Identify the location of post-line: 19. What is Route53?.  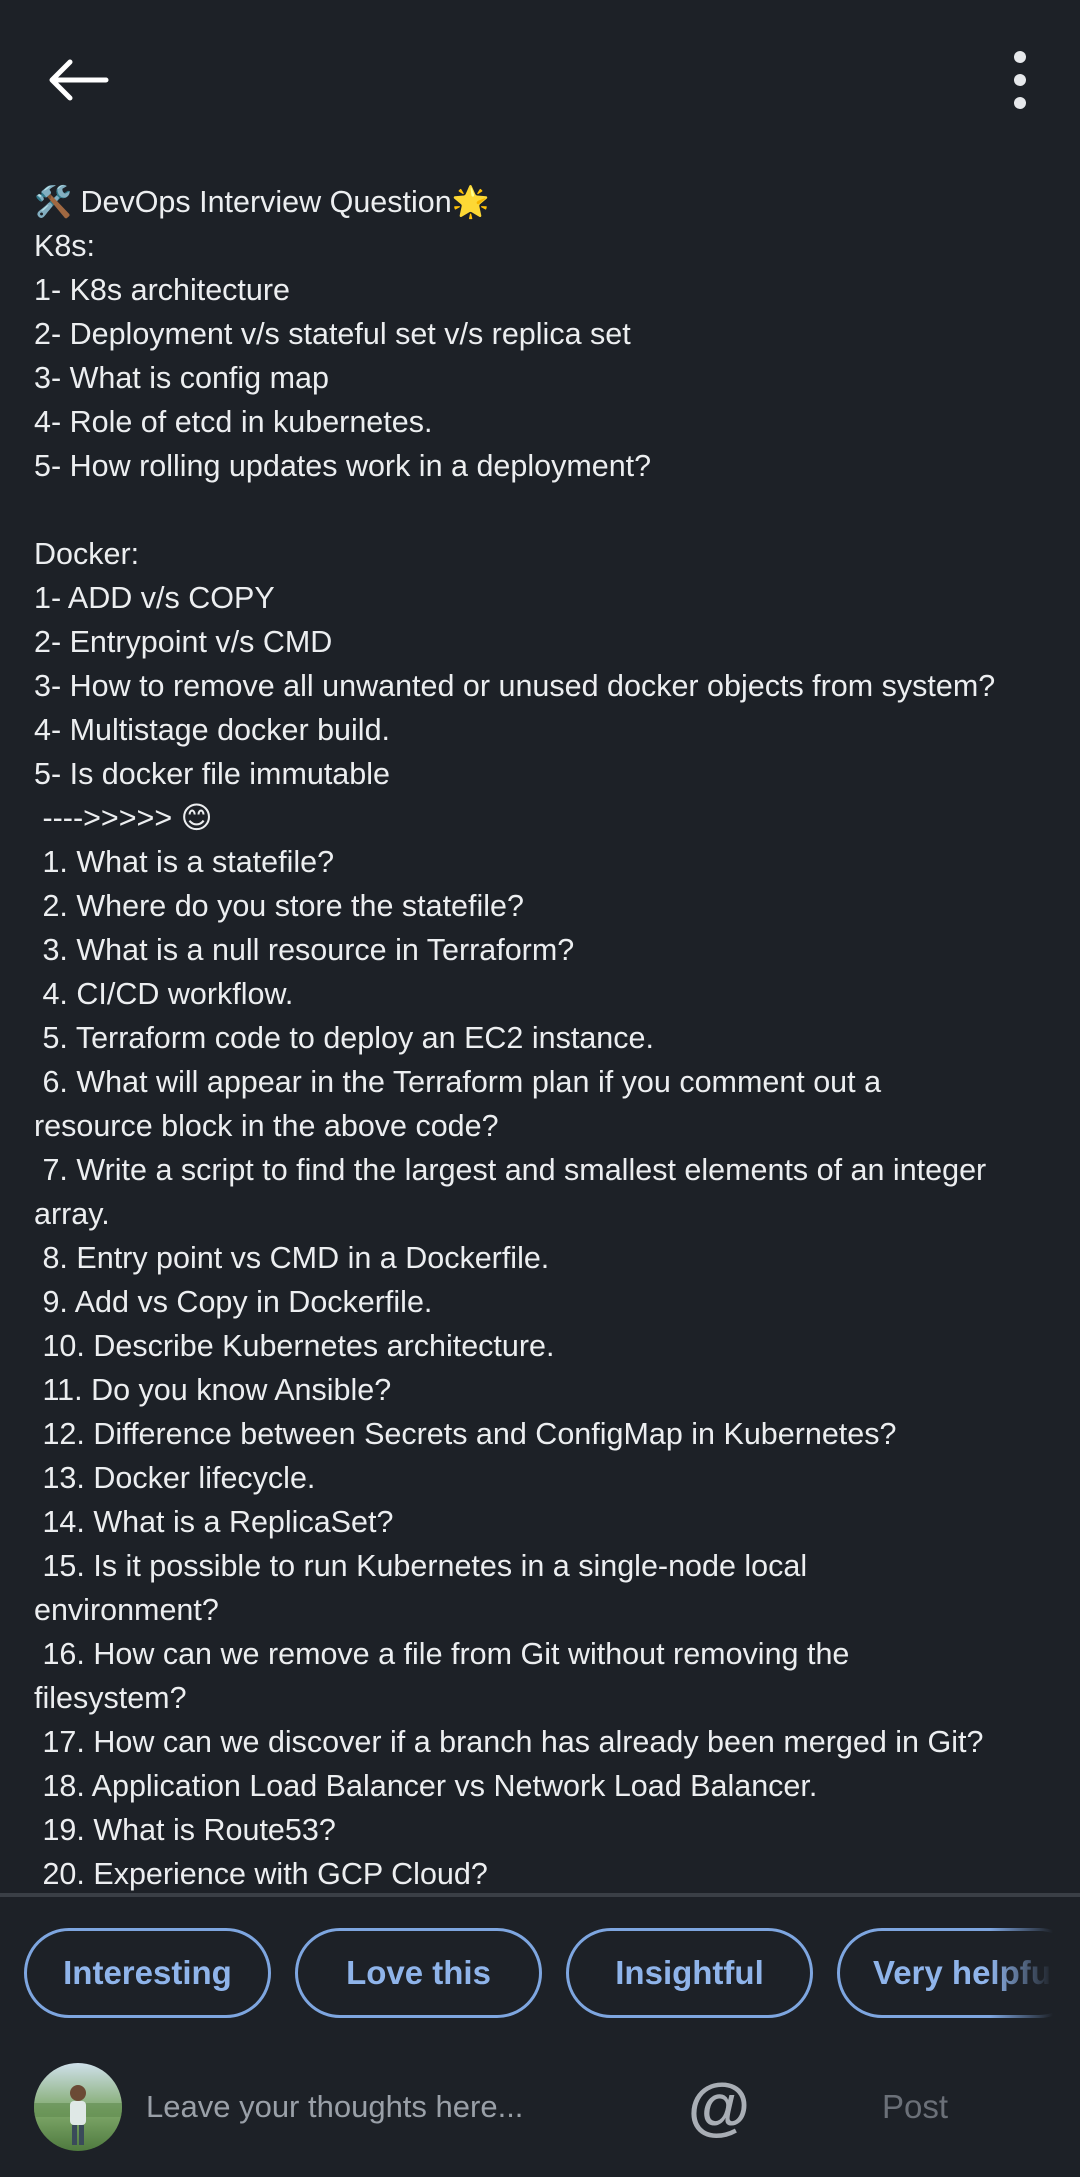
(185, 1830).